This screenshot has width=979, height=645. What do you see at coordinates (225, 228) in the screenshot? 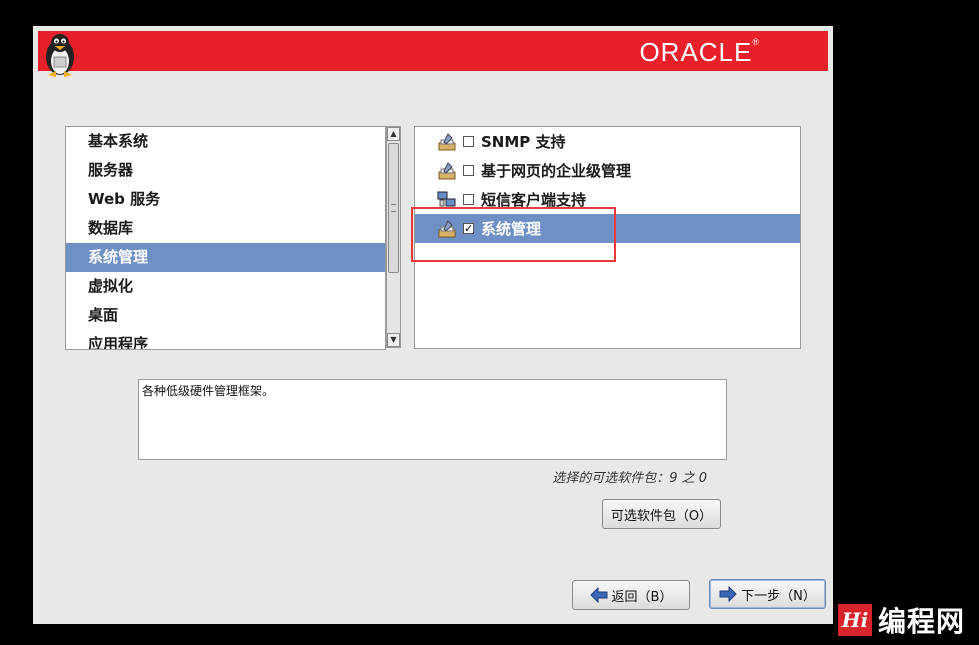
I see `category-item-databases: 数据库` at bounding box center [225, 228].